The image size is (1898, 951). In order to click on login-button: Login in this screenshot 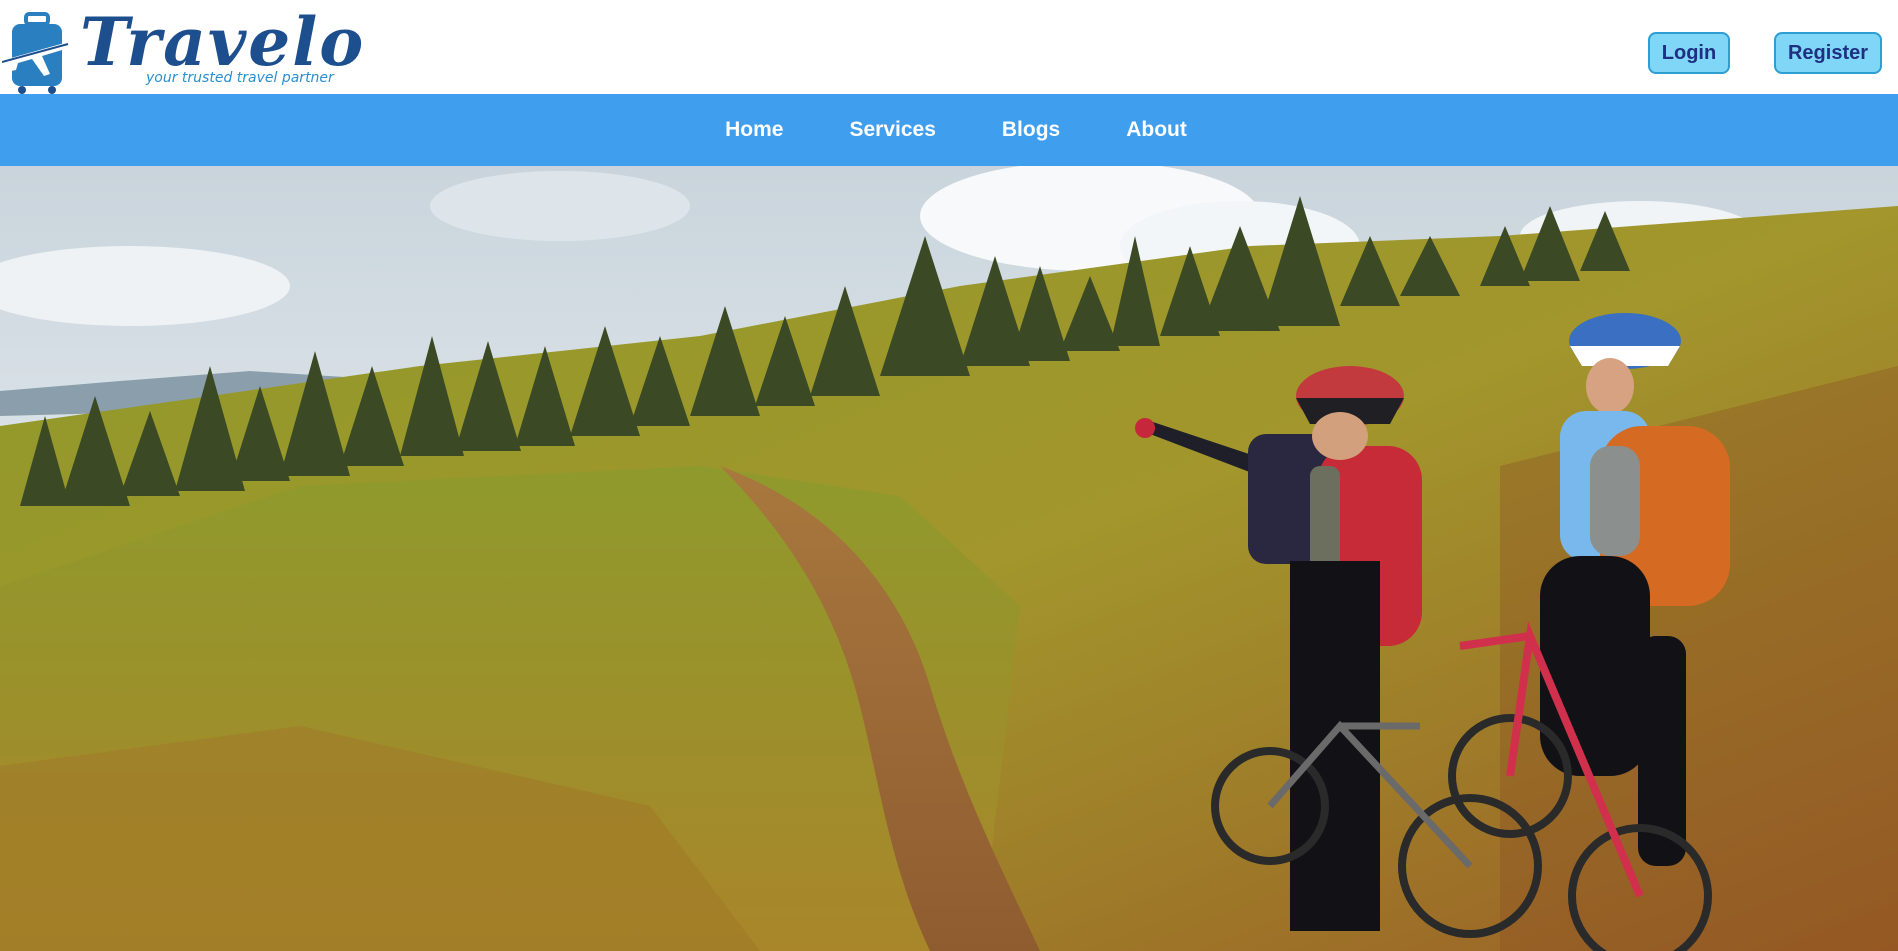, I will do `click(1689, 53)`.